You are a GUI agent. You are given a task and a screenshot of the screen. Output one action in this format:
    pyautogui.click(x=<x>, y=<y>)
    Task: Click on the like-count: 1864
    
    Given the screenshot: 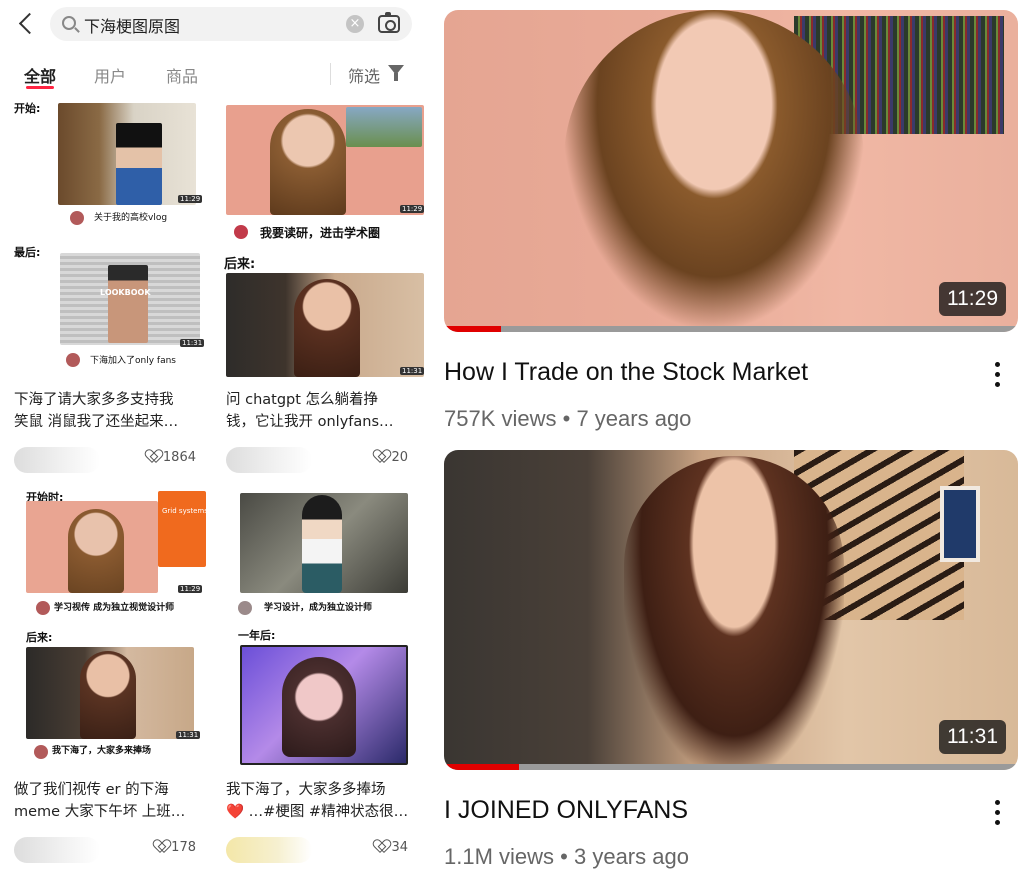 What is the action you would take?
    pyautogui.click(x=171, y=457)
    